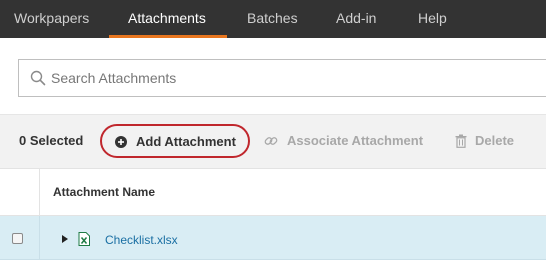 This screenshot has height=260, width=546. What do you see at coordinates (167, 19) in the screenshot?
I see `tab-attachments: Attachments` at bounding box center [167, 19].